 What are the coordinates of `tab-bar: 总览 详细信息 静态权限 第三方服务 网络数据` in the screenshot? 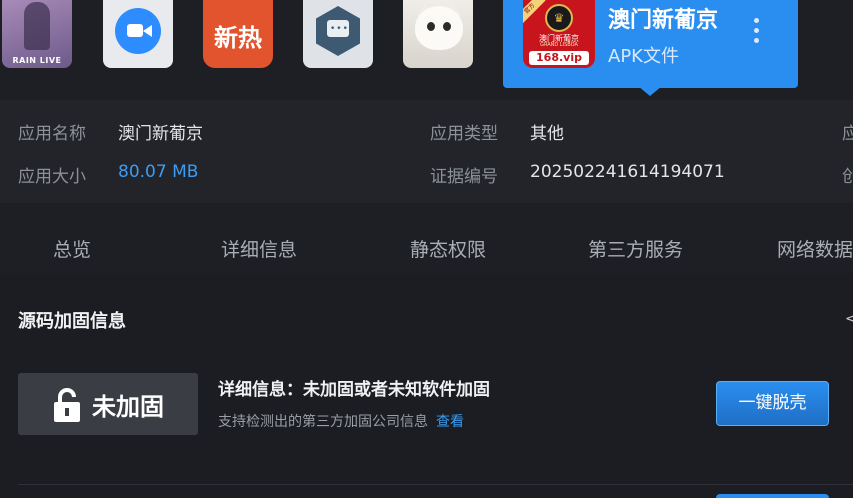 It's located at (426, 238).